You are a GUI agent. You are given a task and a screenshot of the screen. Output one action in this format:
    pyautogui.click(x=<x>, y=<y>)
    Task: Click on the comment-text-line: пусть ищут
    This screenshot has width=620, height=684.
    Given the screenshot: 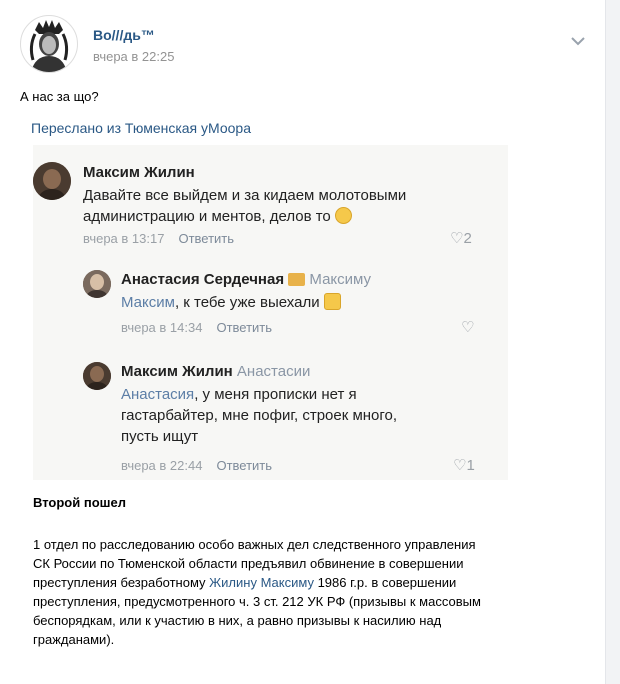 What is the action you would take?
    pyautogui.click(x=160, y=436)
    